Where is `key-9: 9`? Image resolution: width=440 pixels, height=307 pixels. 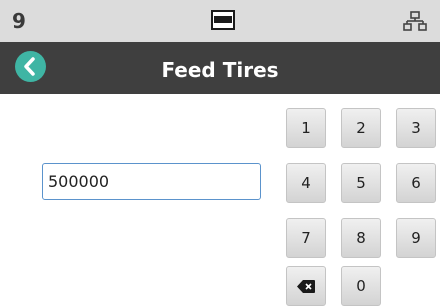
key-9: 9 is located at coordinates (416, 238).